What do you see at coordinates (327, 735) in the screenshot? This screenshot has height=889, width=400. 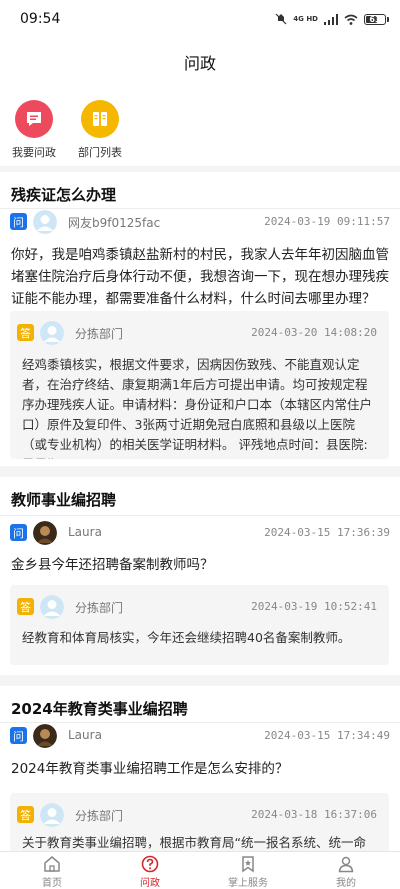 I see `asked-date: 2024-03-15 17:34:49` at bounding box center [327, 735].